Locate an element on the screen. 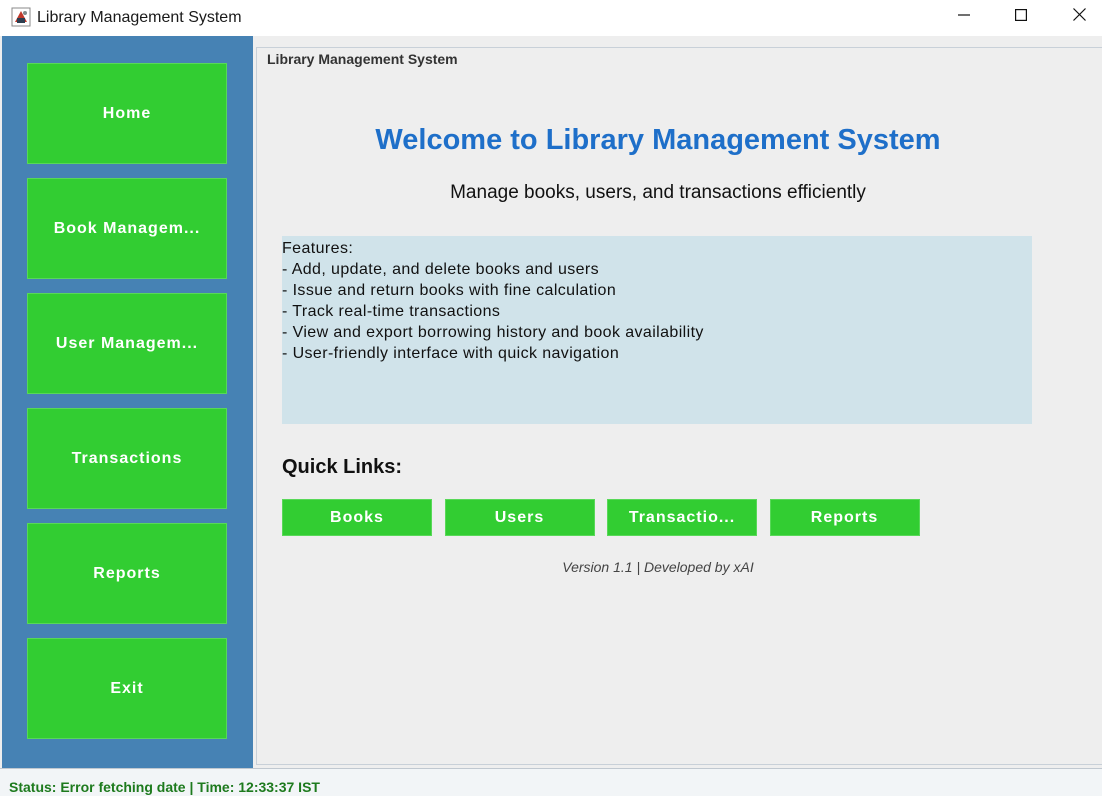  maximize-icon is located at coordinates (1021, 17).